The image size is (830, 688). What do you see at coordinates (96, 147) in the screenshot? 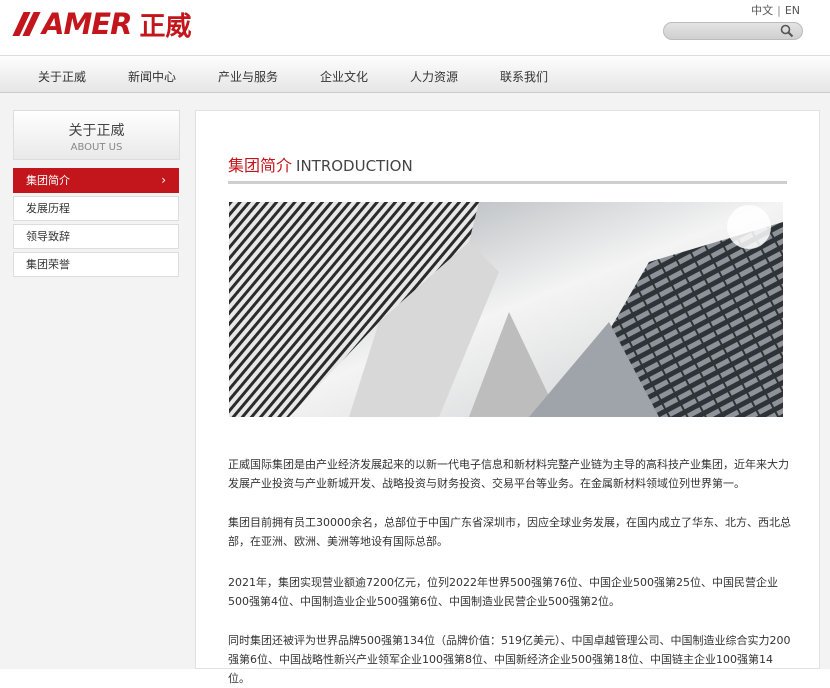
I see `sidebar-subtitle: ABOUT US` at bounding box center [96, 147].